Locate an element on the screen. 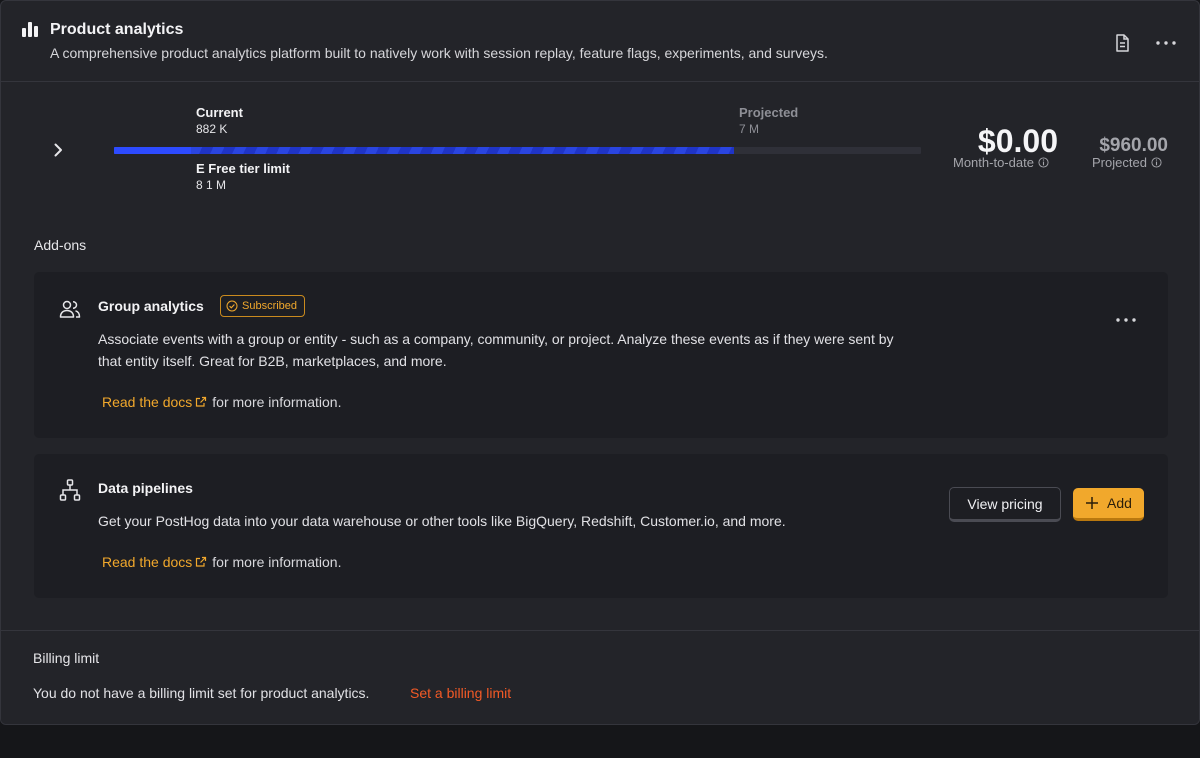 Image resolution: width=1200 pixels, height=758 pixels. billing-limit-title: Billing limit is located at coordinates (66, 658).